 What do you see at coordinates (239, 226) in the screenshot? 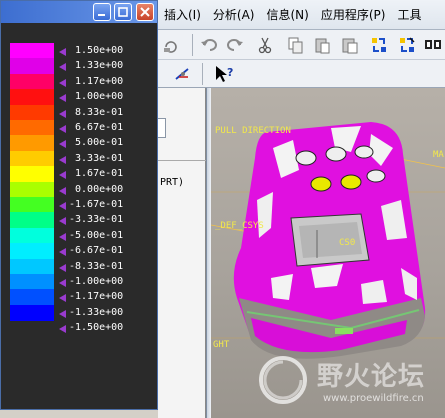
I see `def-csys-label: _DEF_CSYS` at bounding box center [239, 226].